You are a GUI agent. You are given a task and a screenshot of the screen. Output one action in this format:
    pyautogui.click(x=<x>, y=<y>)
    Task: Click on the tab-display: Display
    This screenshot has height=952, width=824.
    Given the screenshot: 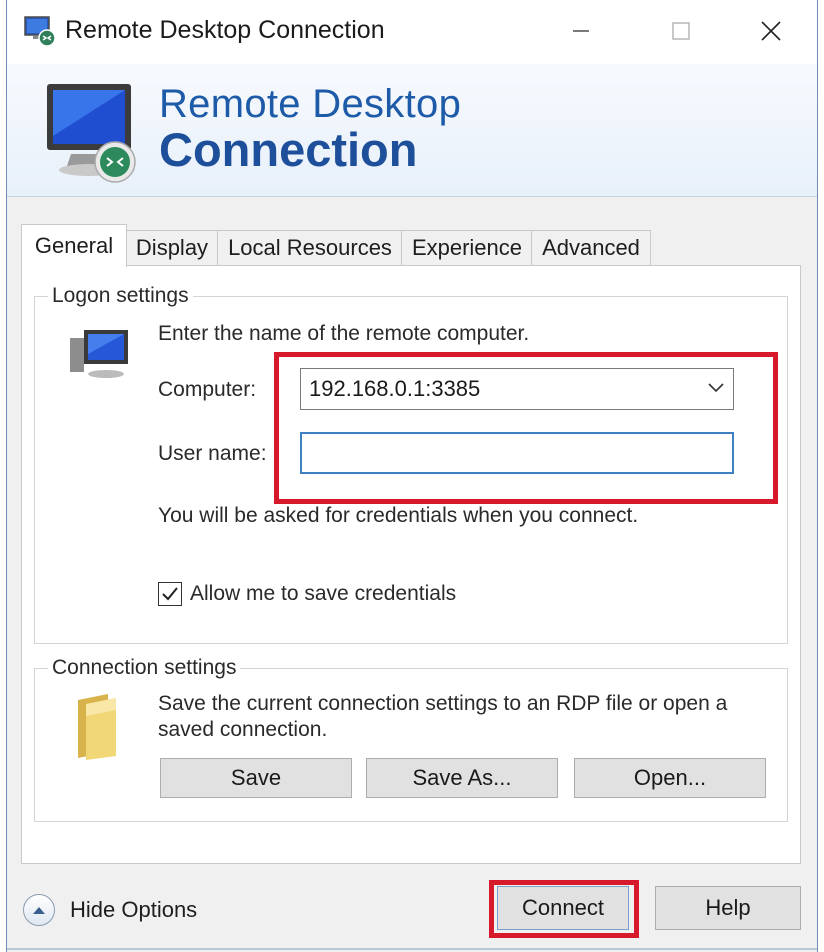 What is the action you would take?
    pyautogui.click(x=172, y=247)
    